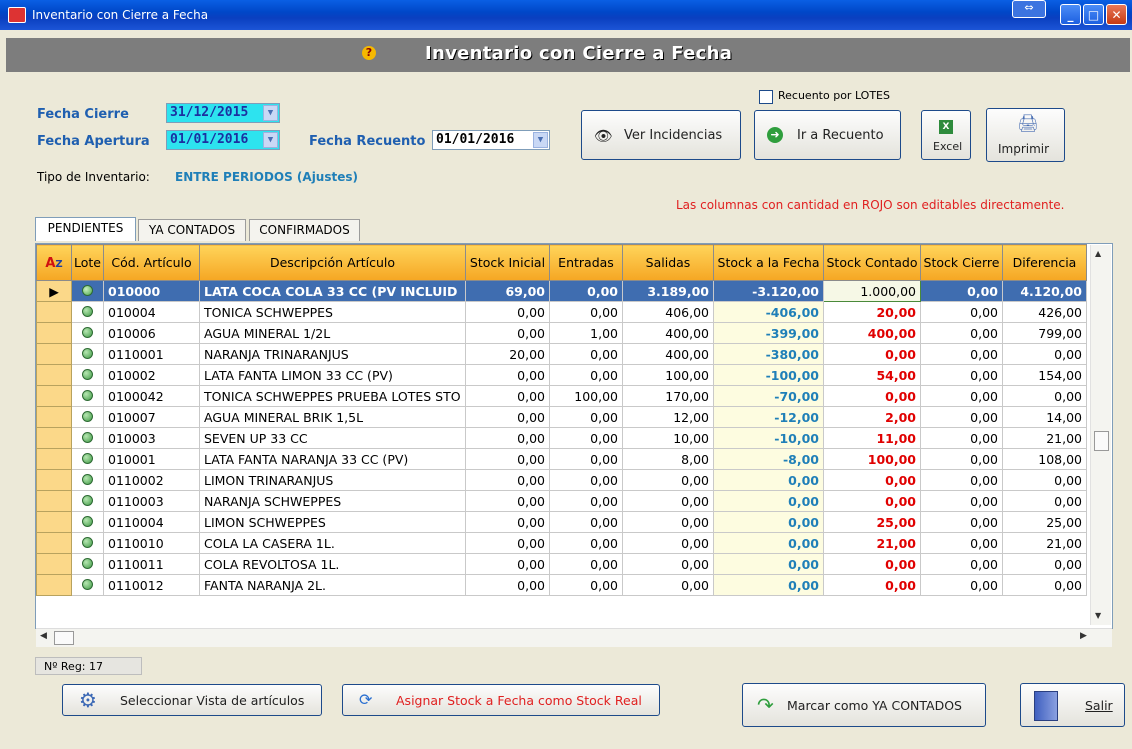 The image size is (1132, 749). What do you see at coordinates (661, 135) in the screenshot?
I see `ver-incidencias-button: 👁 Ver Incidencias` at bounding box center [661, 135].